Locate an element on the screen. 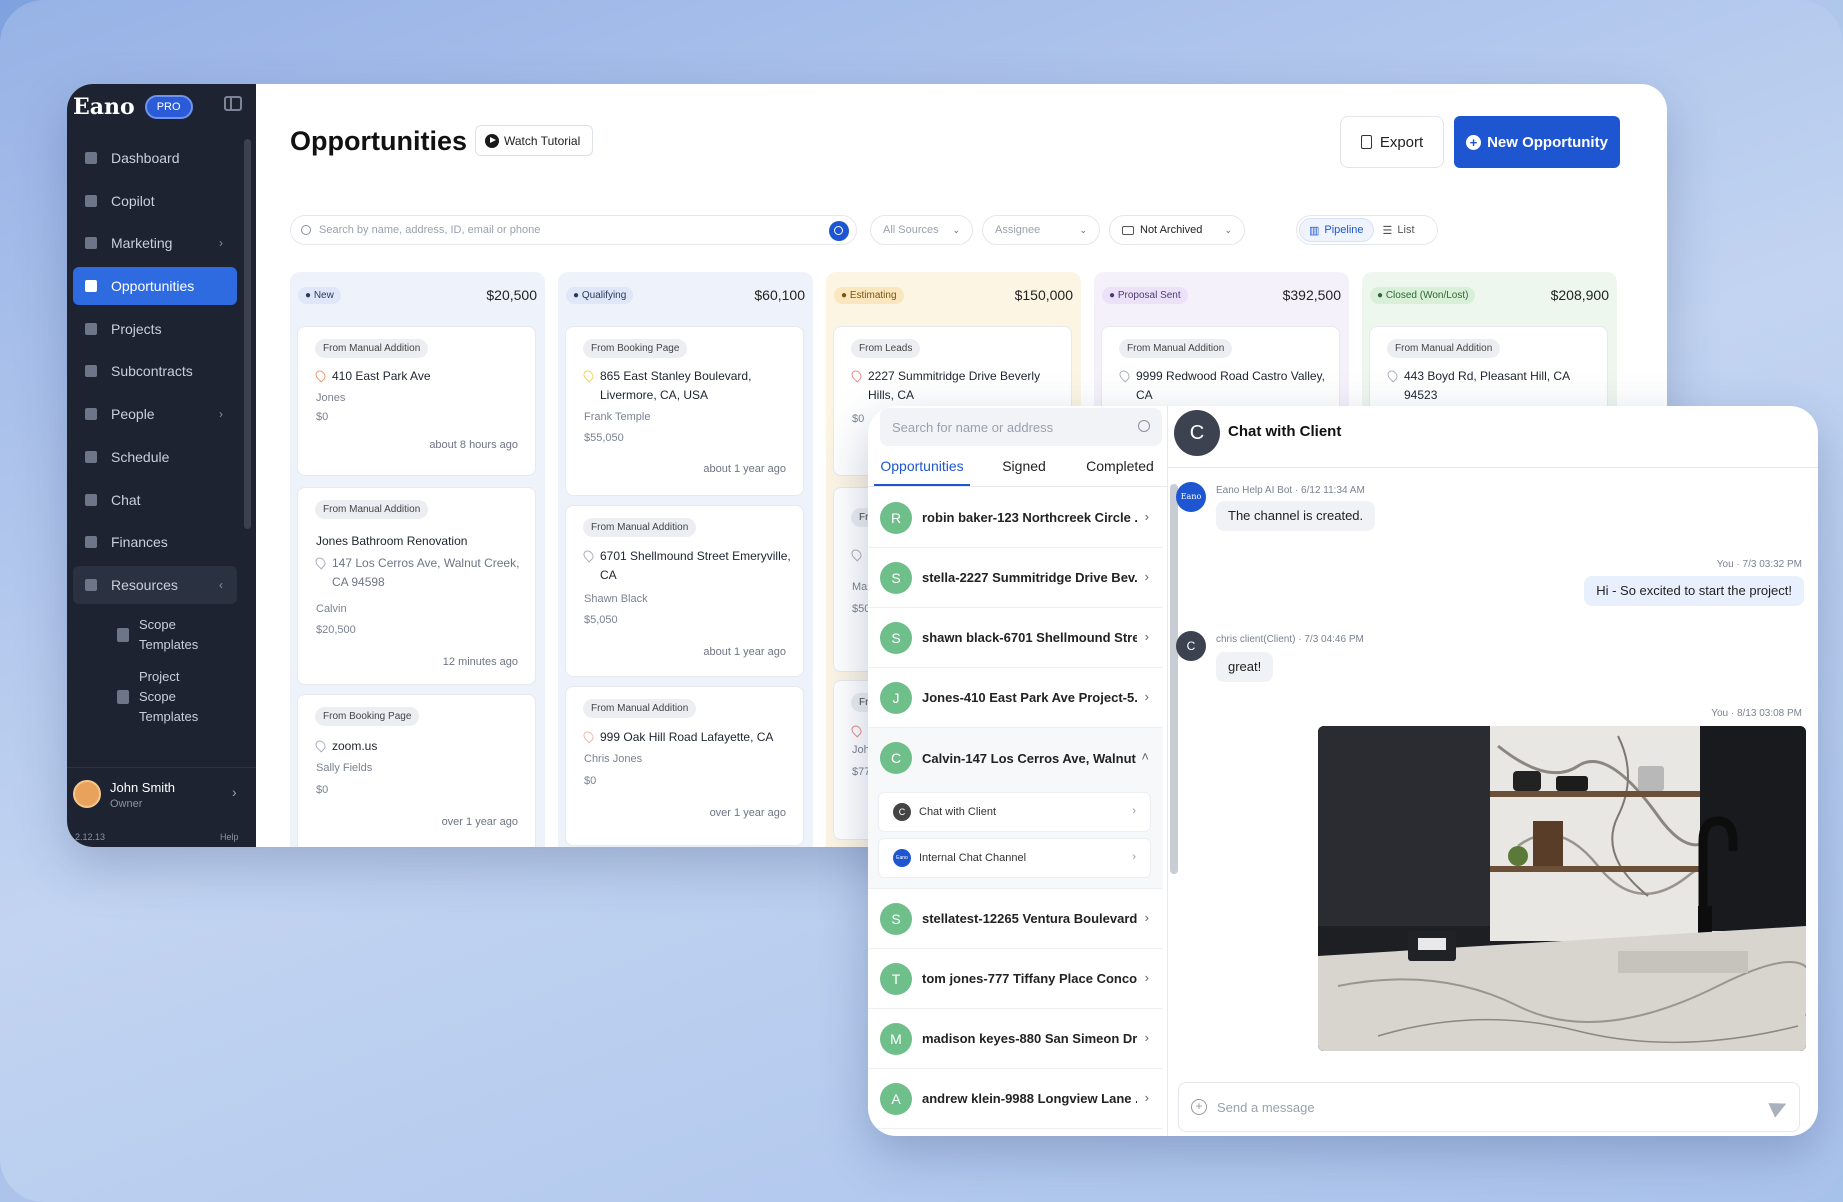  sidebar-item-marketing: Marketing › is located at coordinates (155, 243).